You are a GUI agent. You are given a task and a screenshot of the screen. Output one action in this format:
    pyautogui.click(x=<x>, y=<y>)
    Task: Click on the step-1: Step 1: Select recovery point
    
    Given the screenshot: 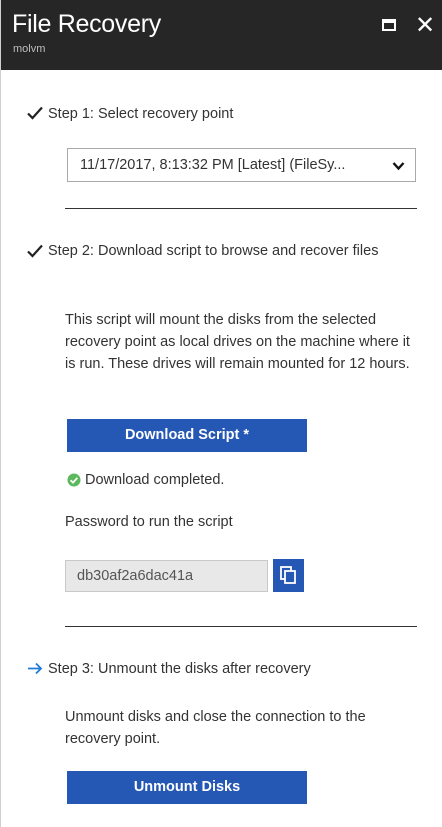 What is the action you would take?
    pyautogui.click(x=217, y=114)
    